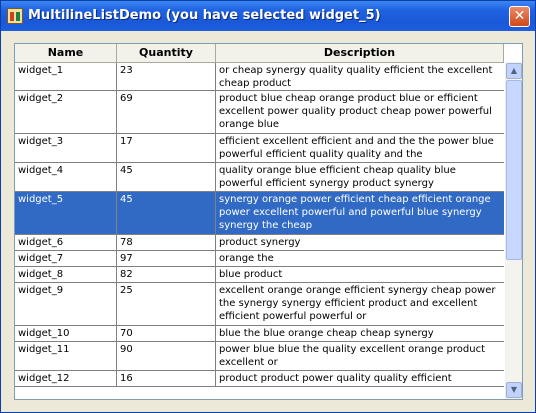 Image resolution: width=536 pixels, height=413 pixels. I want to click on app-icon, so click(15, 16).